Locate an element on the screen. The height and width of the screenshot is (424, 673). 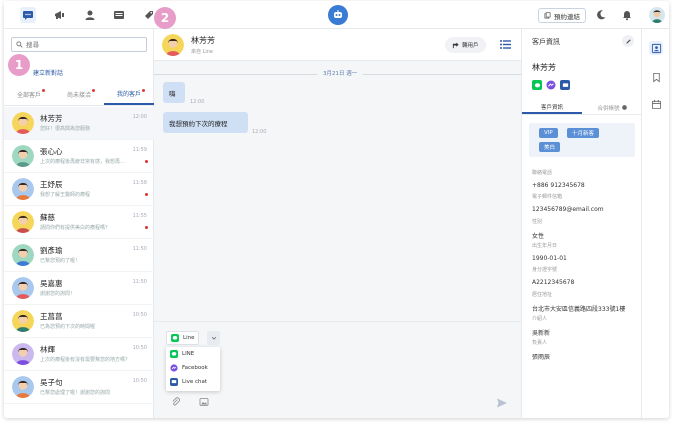
live-chat-icon is located at coordinates (174, 382).